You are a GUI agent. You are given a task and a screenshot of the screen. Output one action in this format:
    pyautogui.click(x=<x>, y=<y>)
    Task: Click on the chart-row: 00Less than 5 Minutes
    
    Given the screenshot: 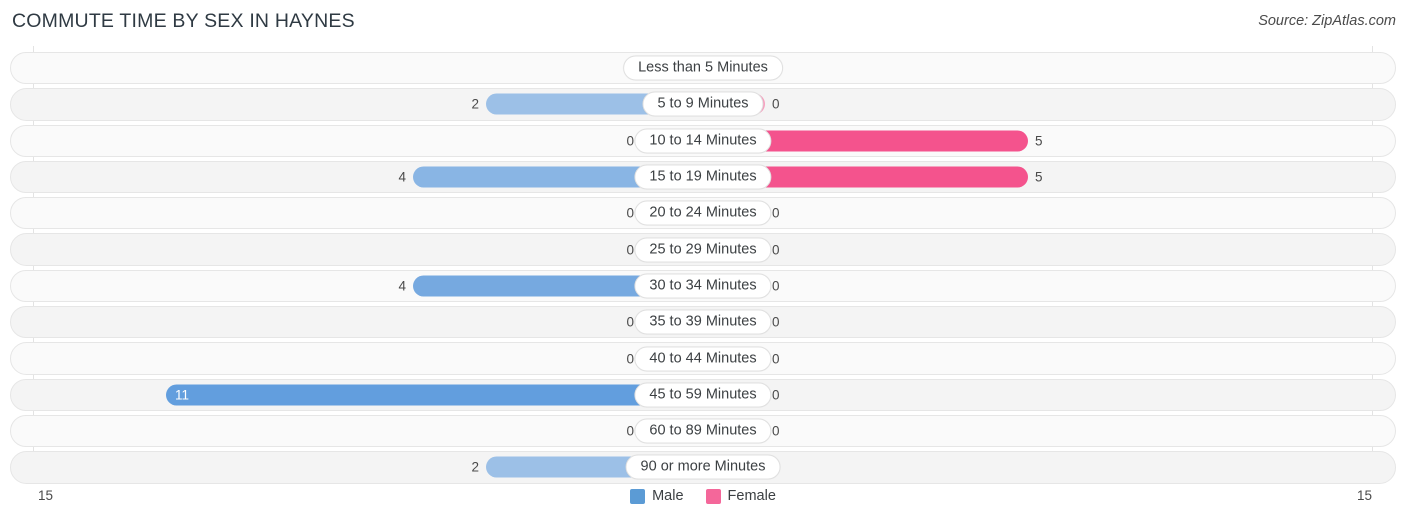 What is the action you would take?
    pyautogui.click(x=703, y=68)
    